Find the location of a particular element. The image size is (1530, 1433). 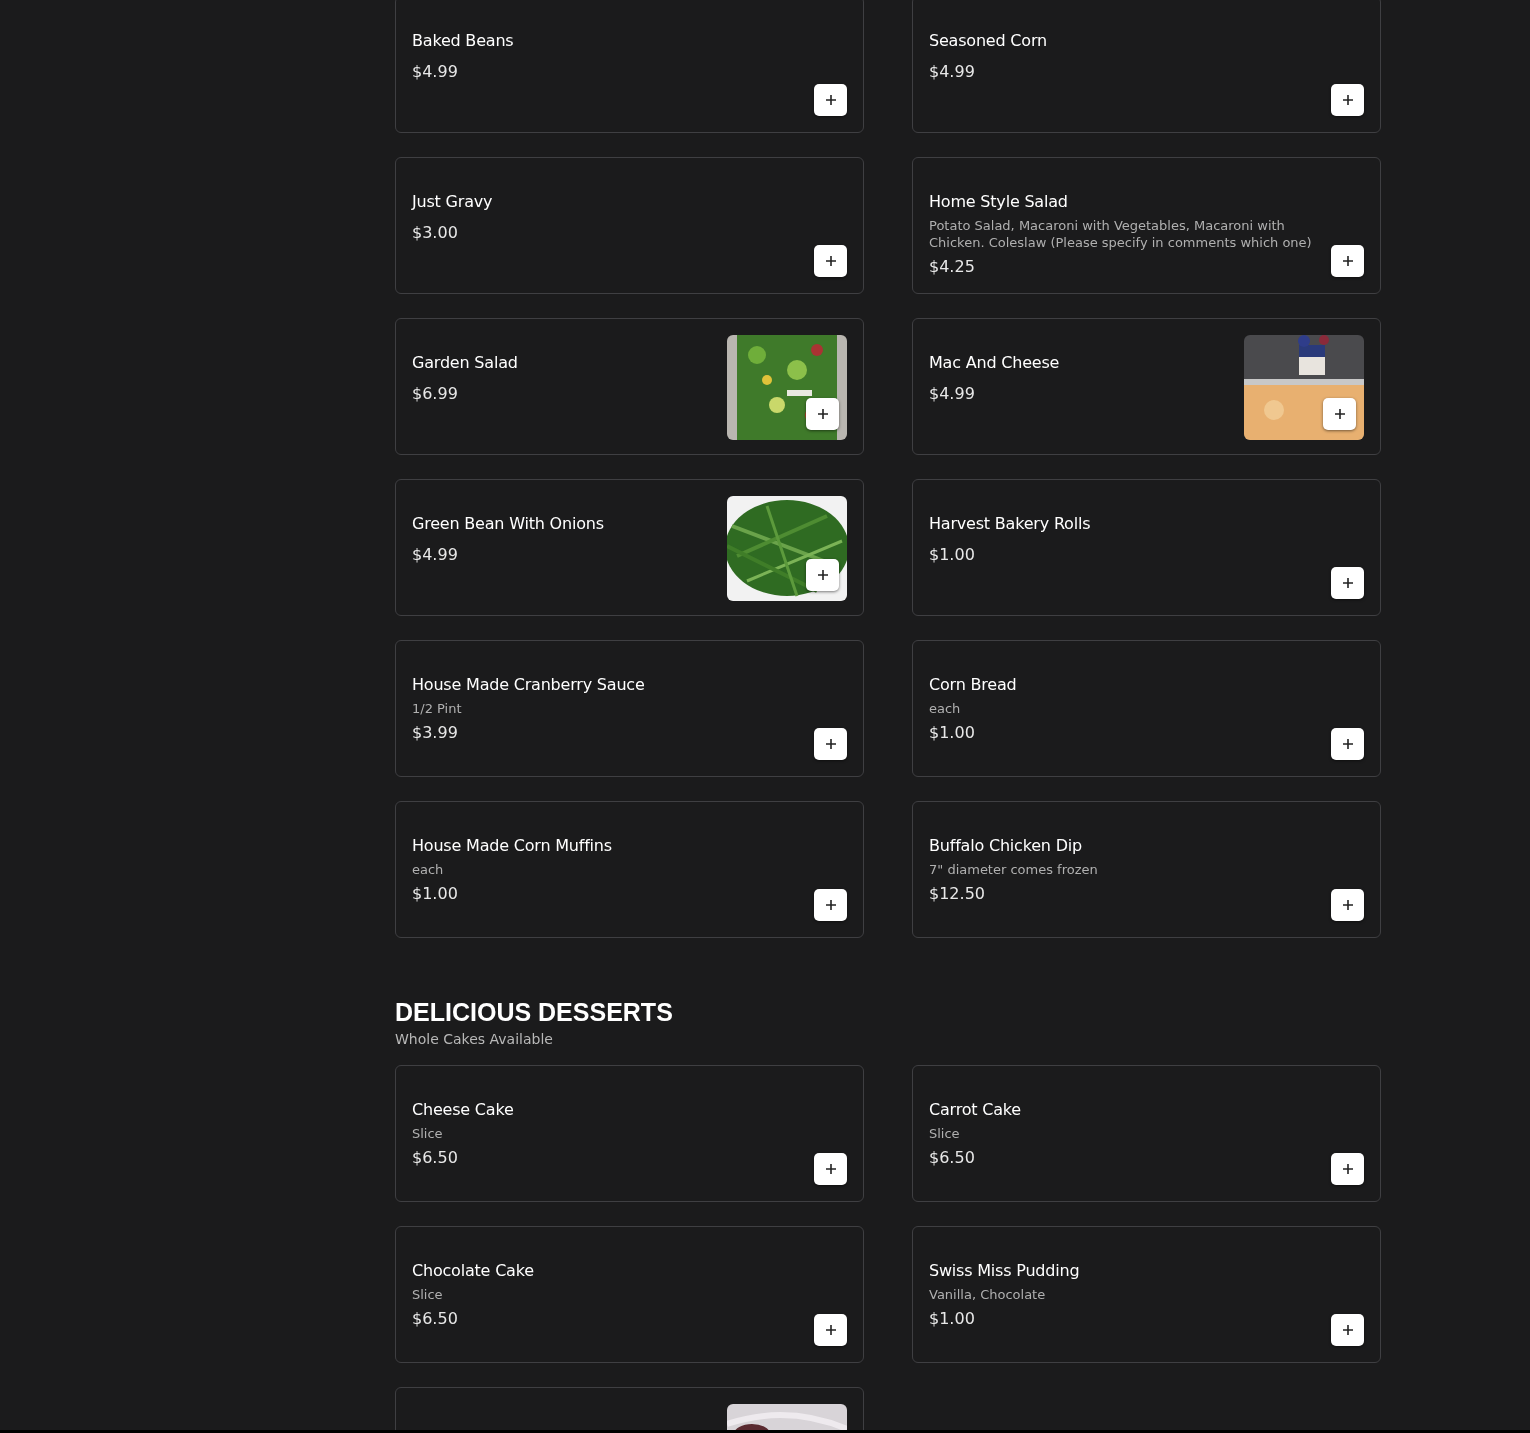

item-name: Cheese Cake is located at coordinates (463, 1109).